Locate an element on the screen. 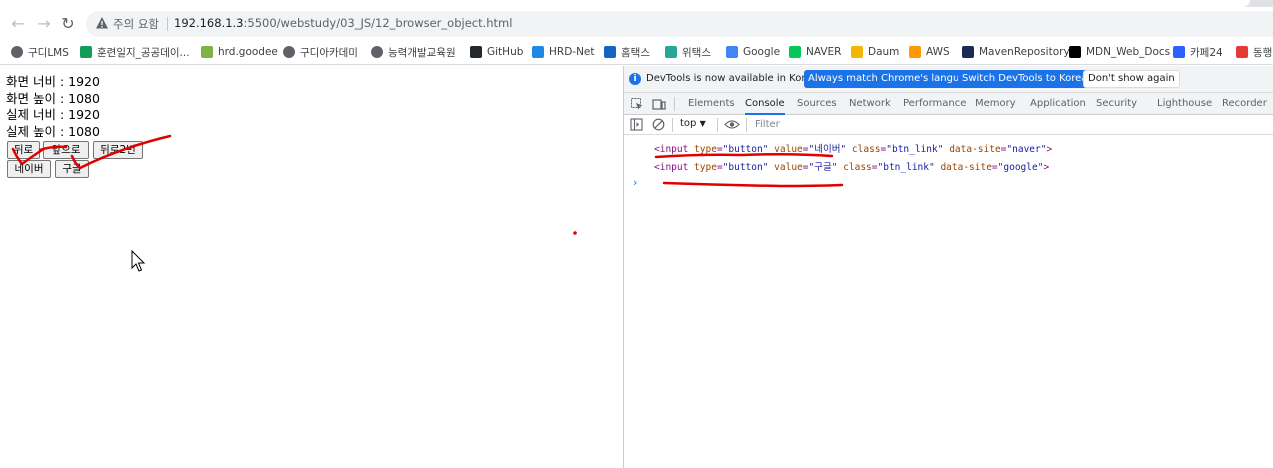 The width and height of the screenshot is (1273, 468). google-button: 구글 is located at coordinates (72, 169).